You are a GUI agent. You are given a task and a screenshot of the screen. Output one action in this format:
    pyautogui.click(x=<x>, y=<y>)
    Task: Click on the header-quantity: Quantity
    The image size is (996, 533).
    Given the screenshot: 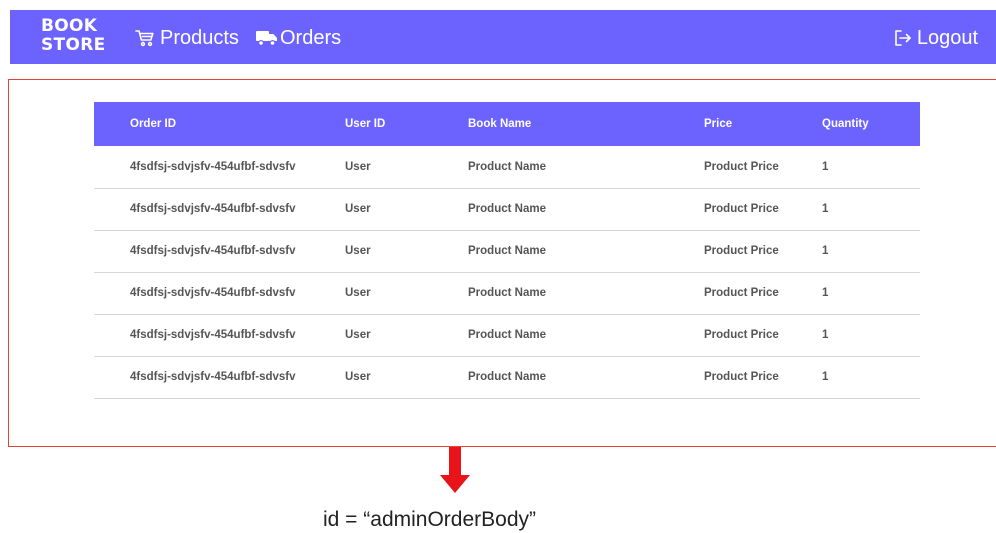 What is the action you would take?
    pyautogui.click(x=845, y=124)
    